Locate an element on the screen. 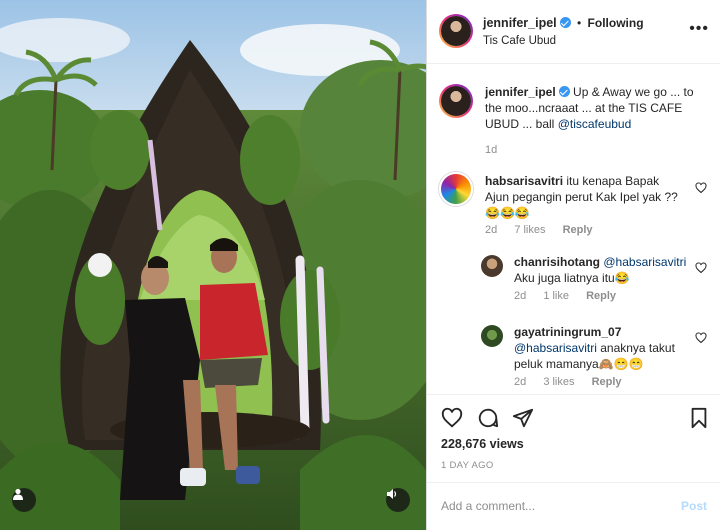  comment-meta: 2d 7 likes Reply is located at coordinates (546, 230).